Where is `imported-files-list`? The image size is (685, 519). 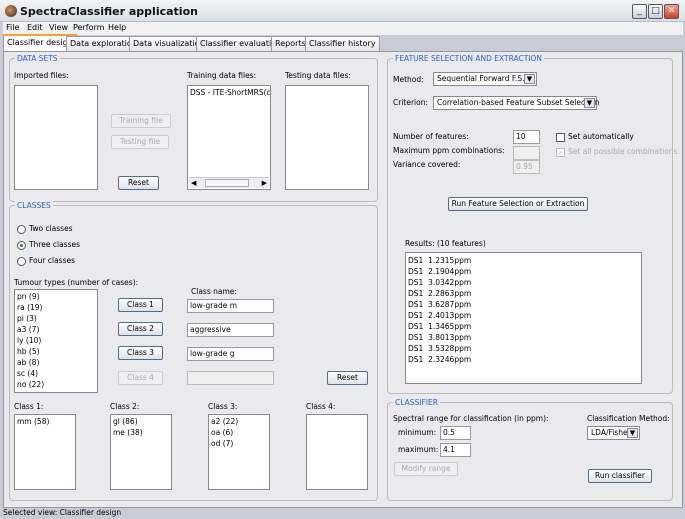 imported-files-list is located at coordinates (56, 137).